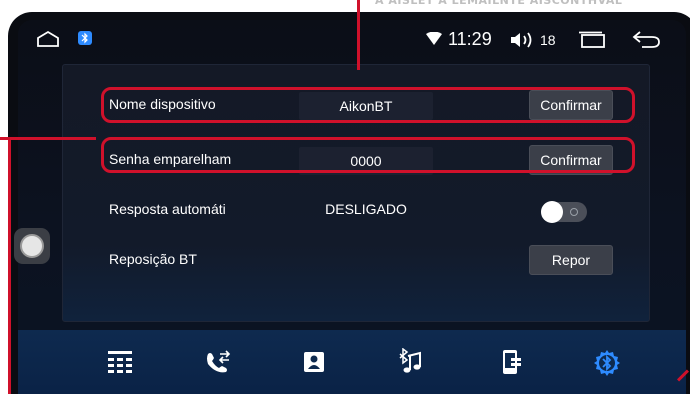  I want to click on annotation-line-left-down, so click(9, 265).